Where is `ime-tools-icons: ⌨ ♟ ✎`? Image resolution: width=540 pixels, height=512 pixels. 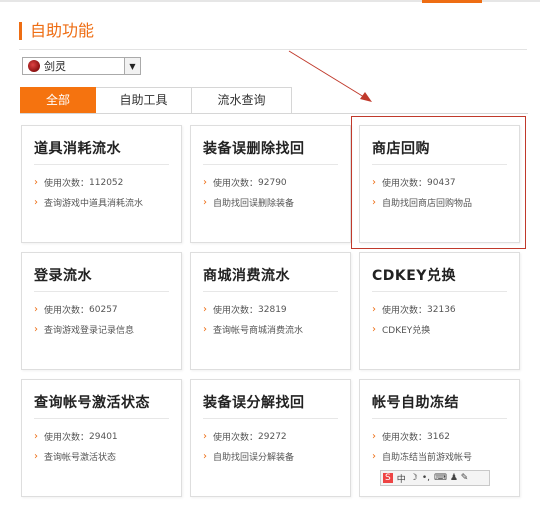
ime-tools-icons: ⌨ ♟ ✎ is located at coordinates (451, 478).